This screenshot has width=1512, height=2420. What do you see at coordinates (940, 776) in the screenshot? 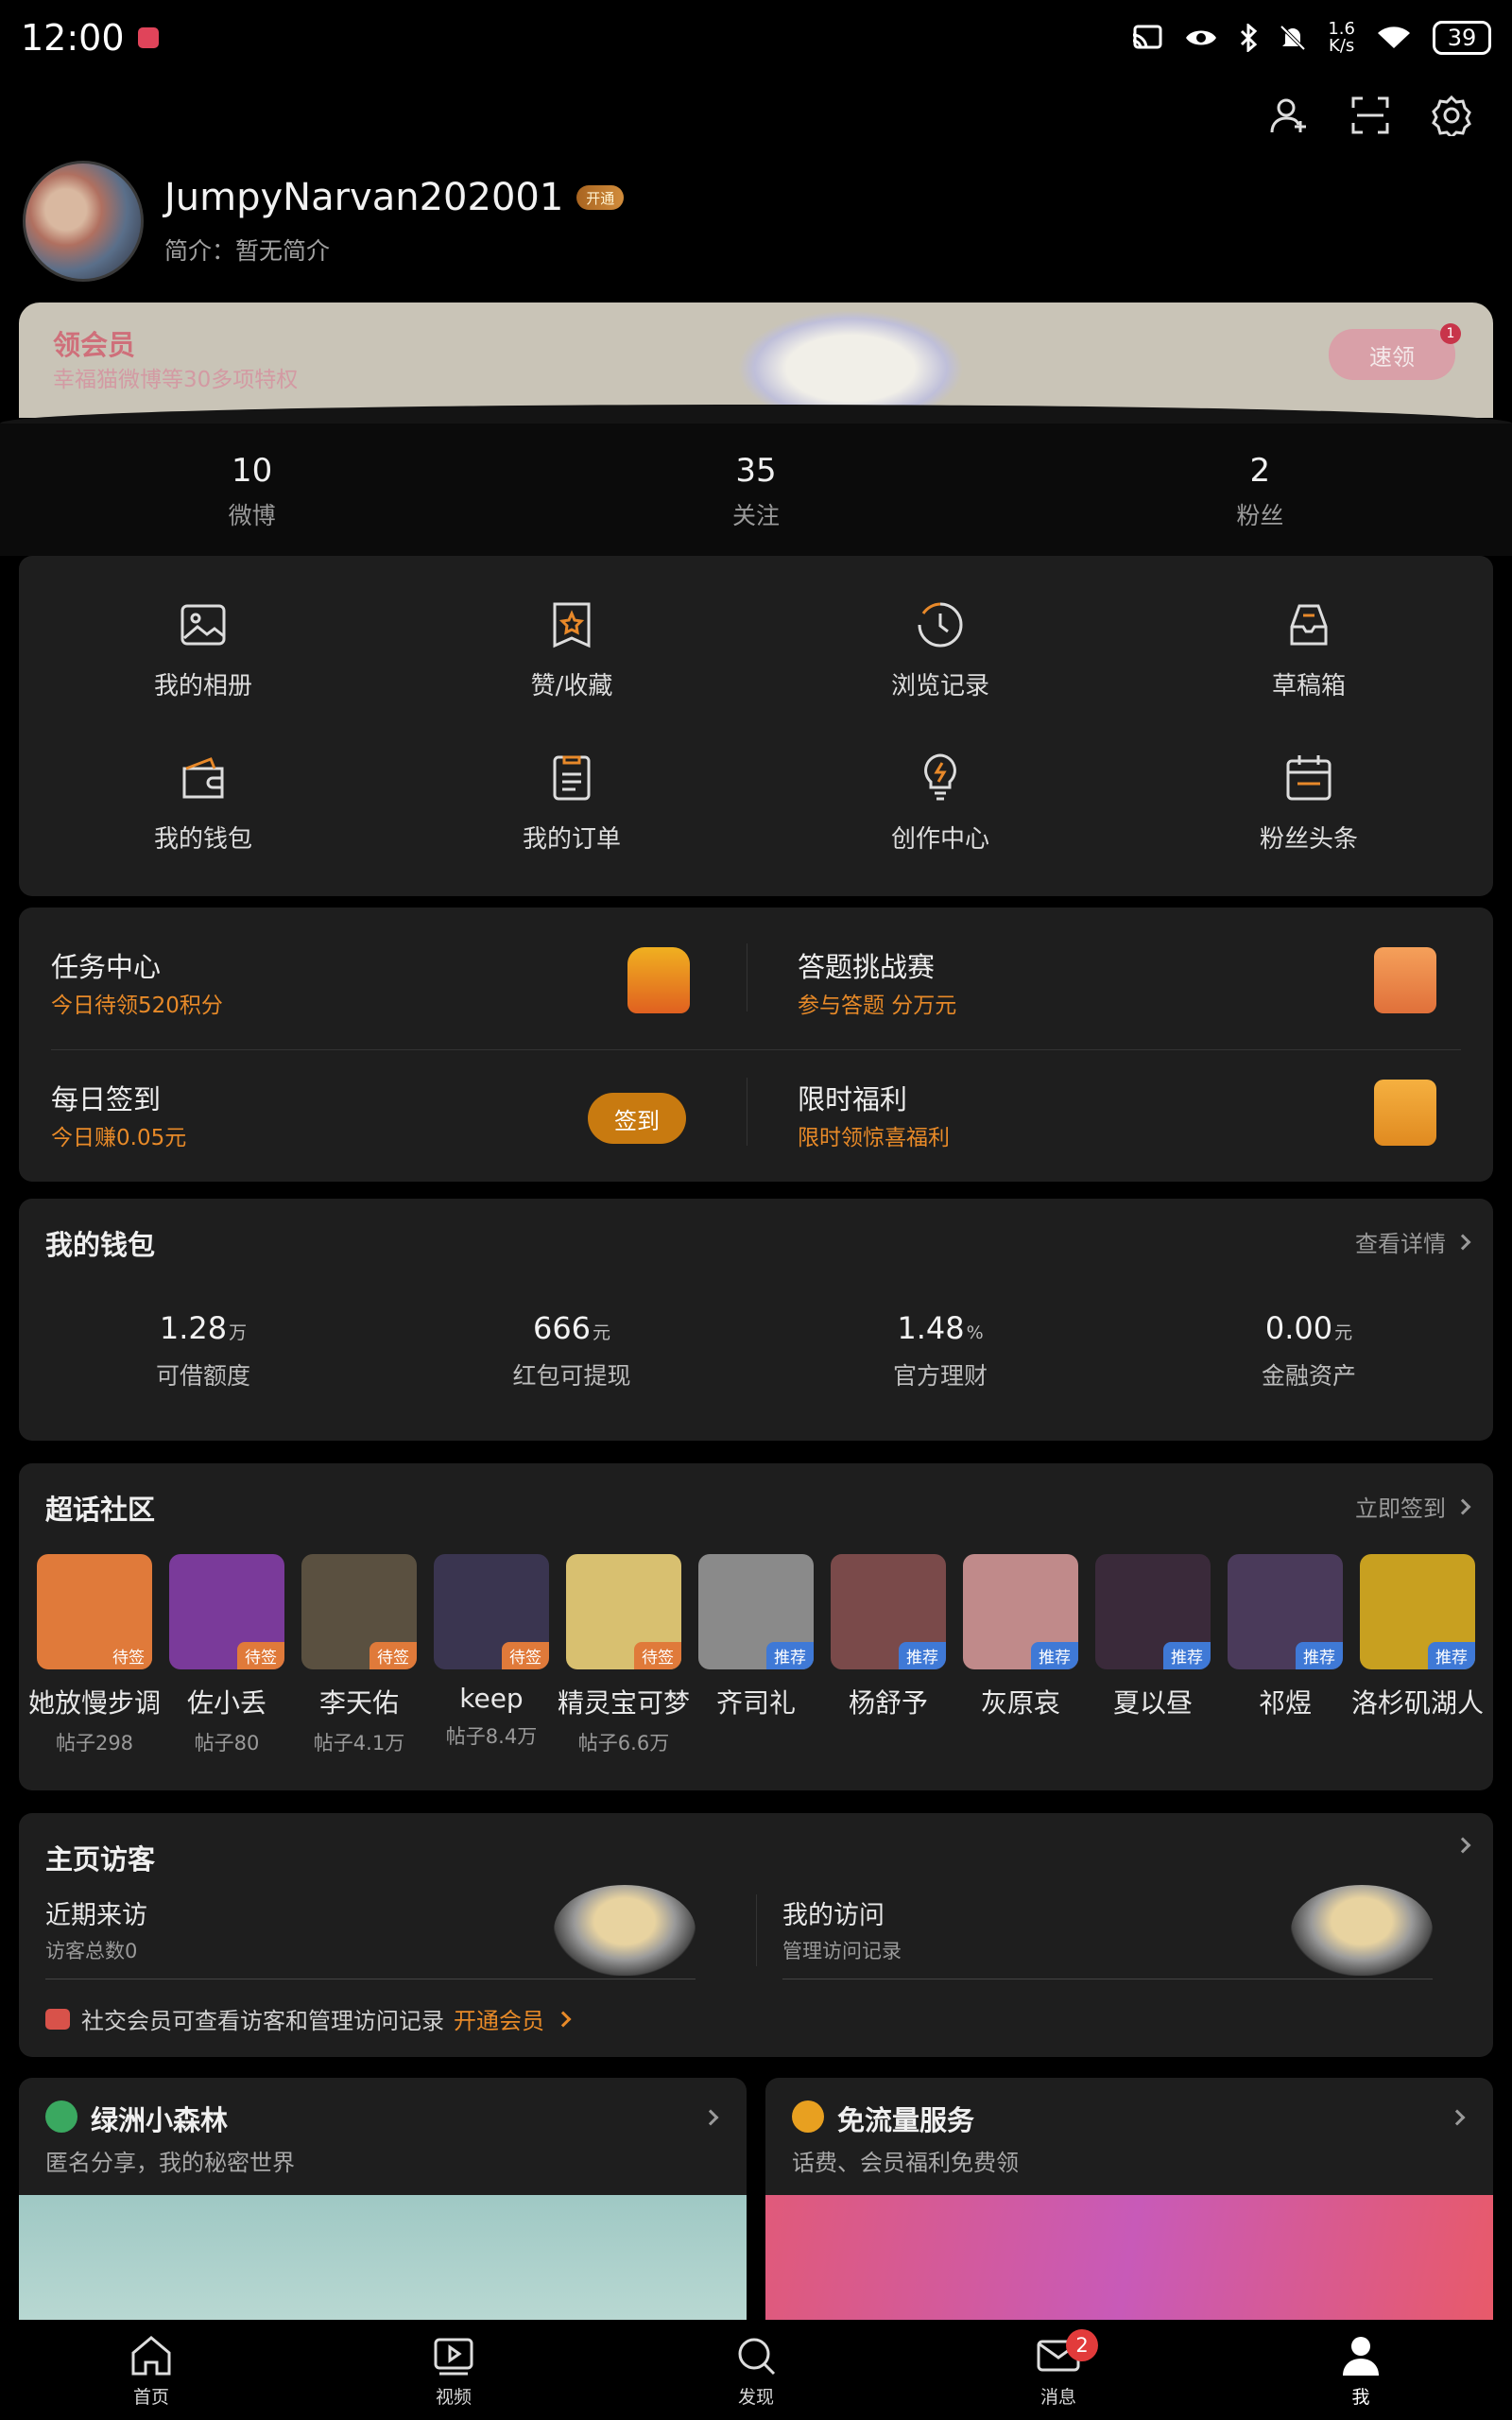
I see `creator-icon` at bounding box center [940, 776].